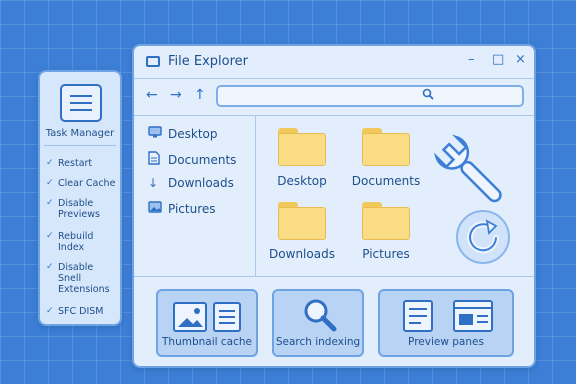  I want to click on folder-label-downloads: Downloads, so click(302, 254).